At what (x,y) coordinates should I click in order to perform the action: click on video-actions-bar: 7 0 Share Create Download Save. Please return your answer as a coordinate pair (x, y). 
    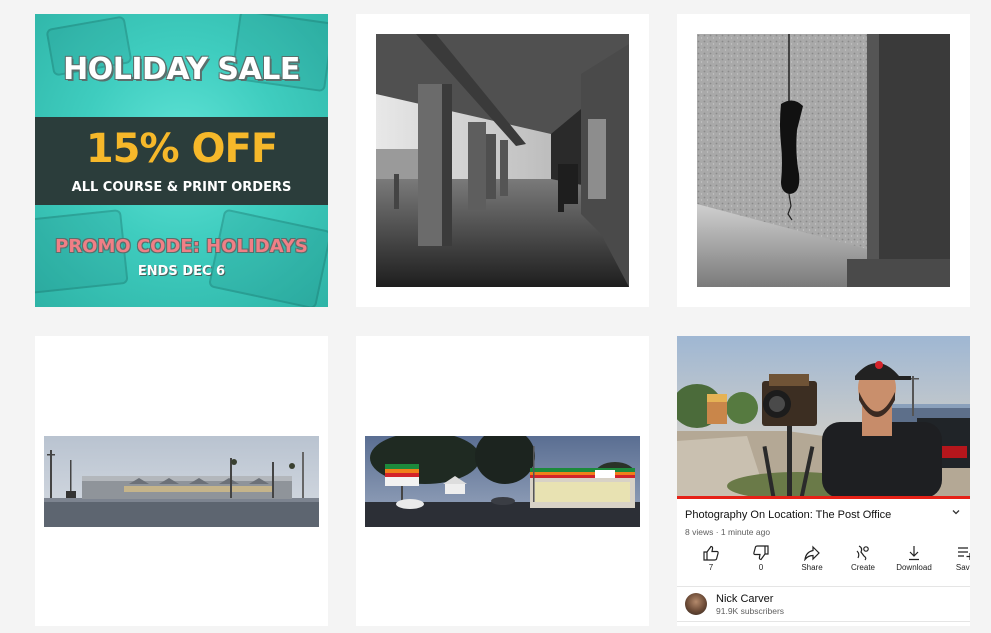
    Looking at the image, I should click on (823, 562).